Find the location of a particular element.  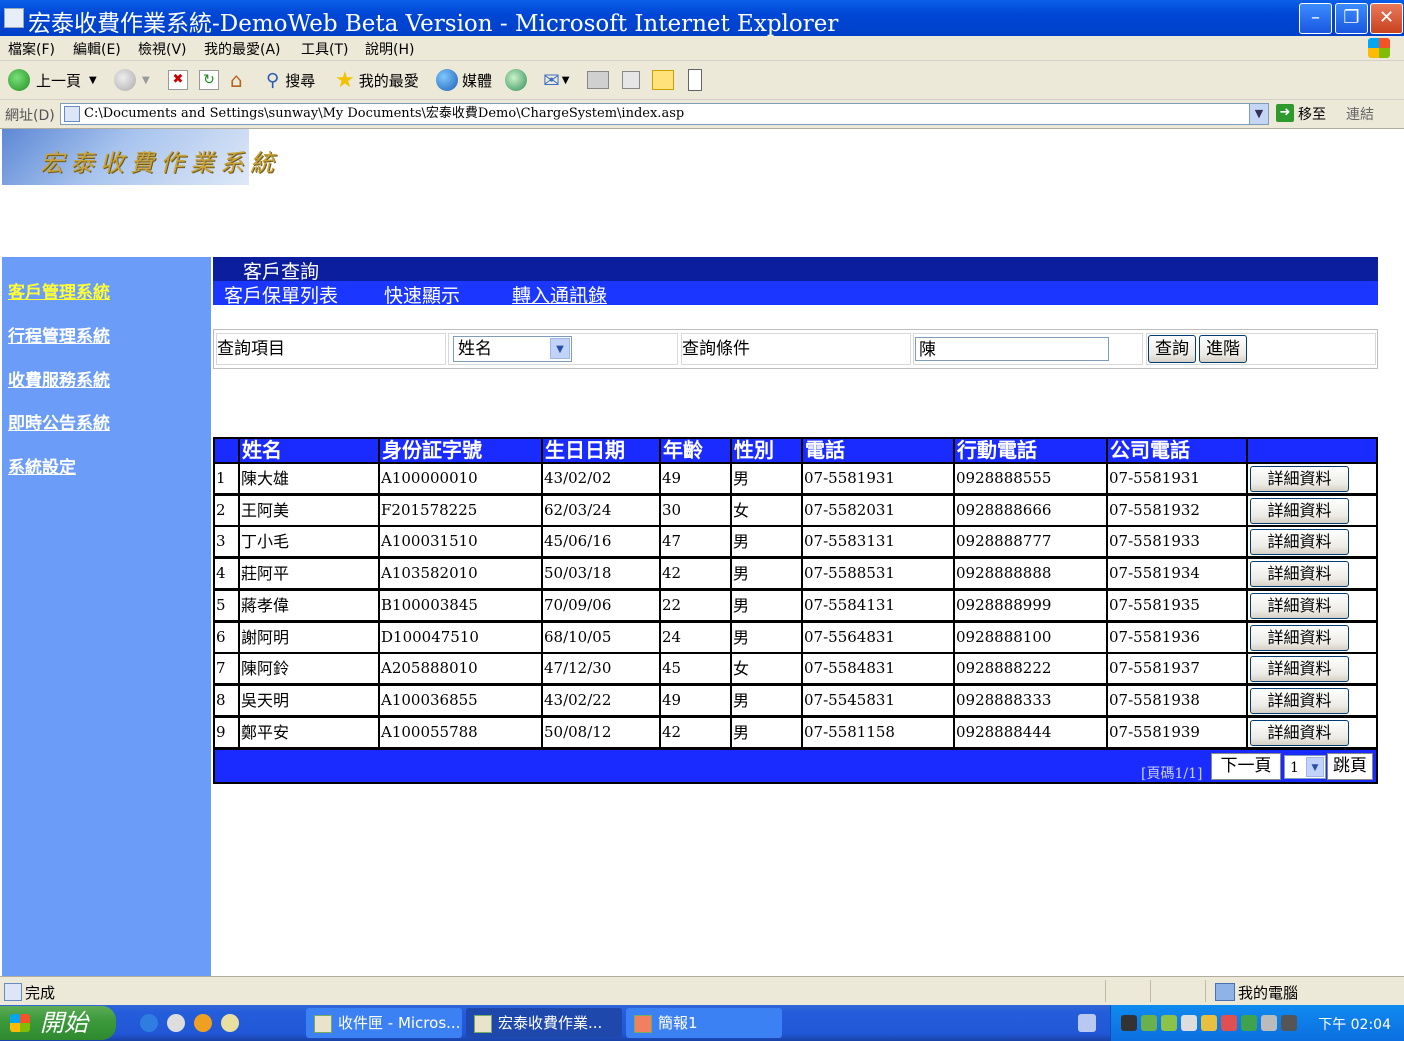

messenger-button is located at coordinates (695, 80).